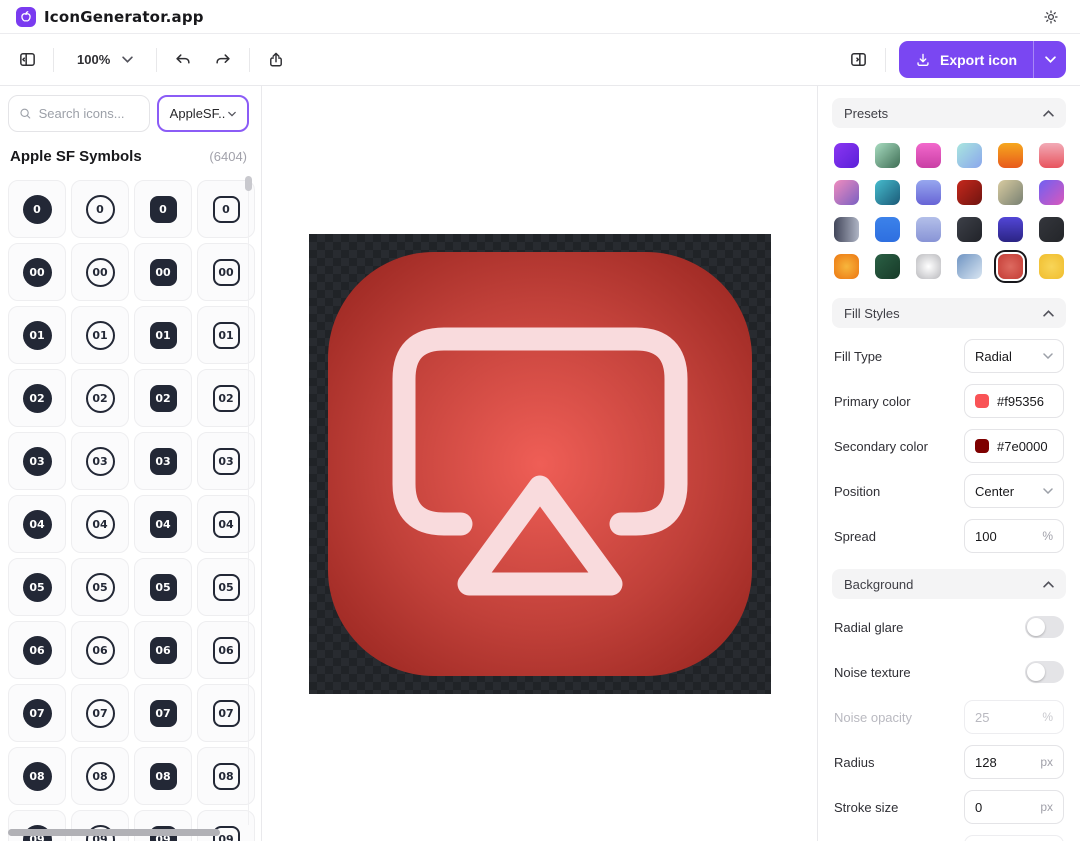 The width and height of the screenshot is (1080, 841). I want to click on icon-tile-00-circle-fill: 00, so click(37, 272).